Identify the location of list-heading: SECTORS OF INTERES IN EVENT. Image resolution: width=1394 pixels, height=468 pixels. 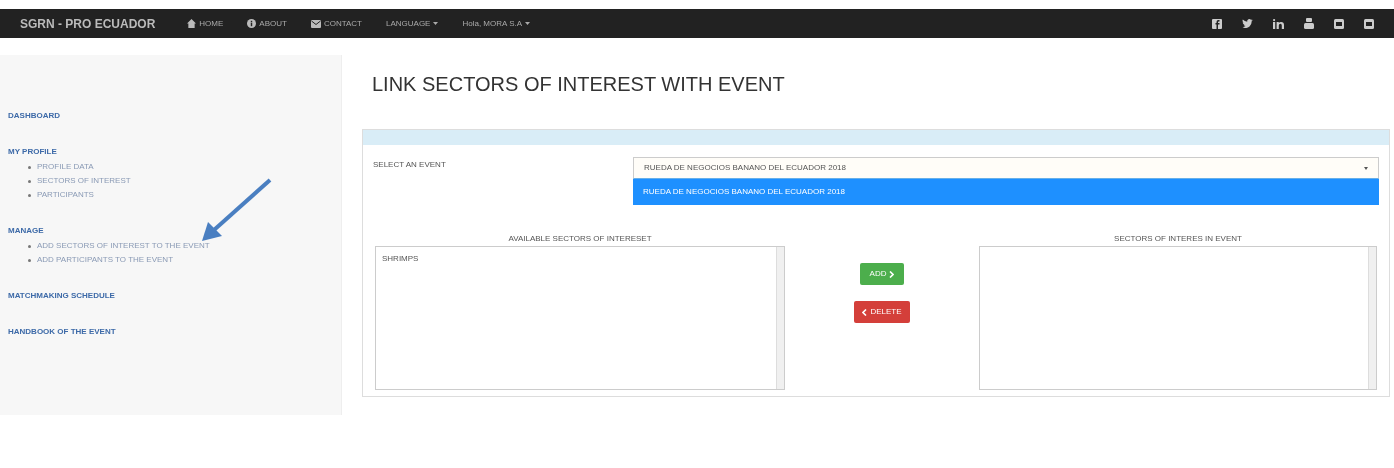
(1178, 239).